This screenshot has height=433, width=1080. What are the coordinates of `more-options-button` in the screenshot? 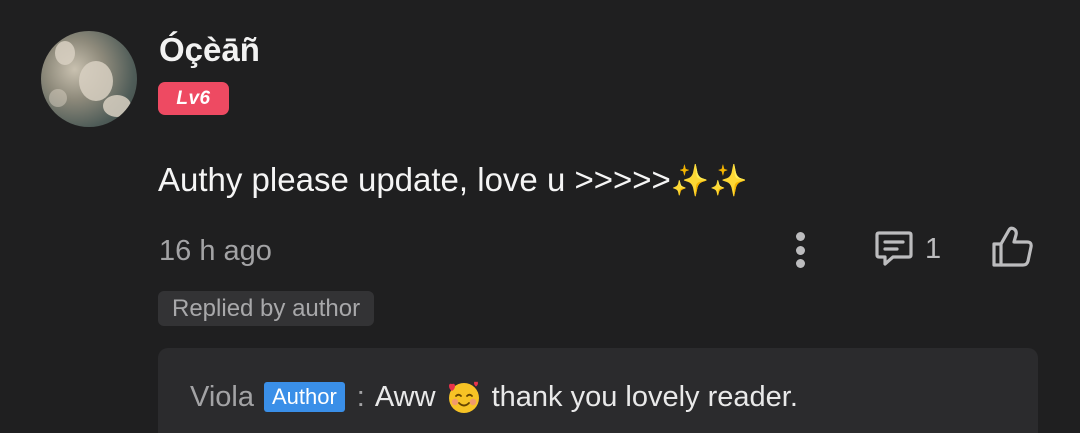 It's located at (800, 250).